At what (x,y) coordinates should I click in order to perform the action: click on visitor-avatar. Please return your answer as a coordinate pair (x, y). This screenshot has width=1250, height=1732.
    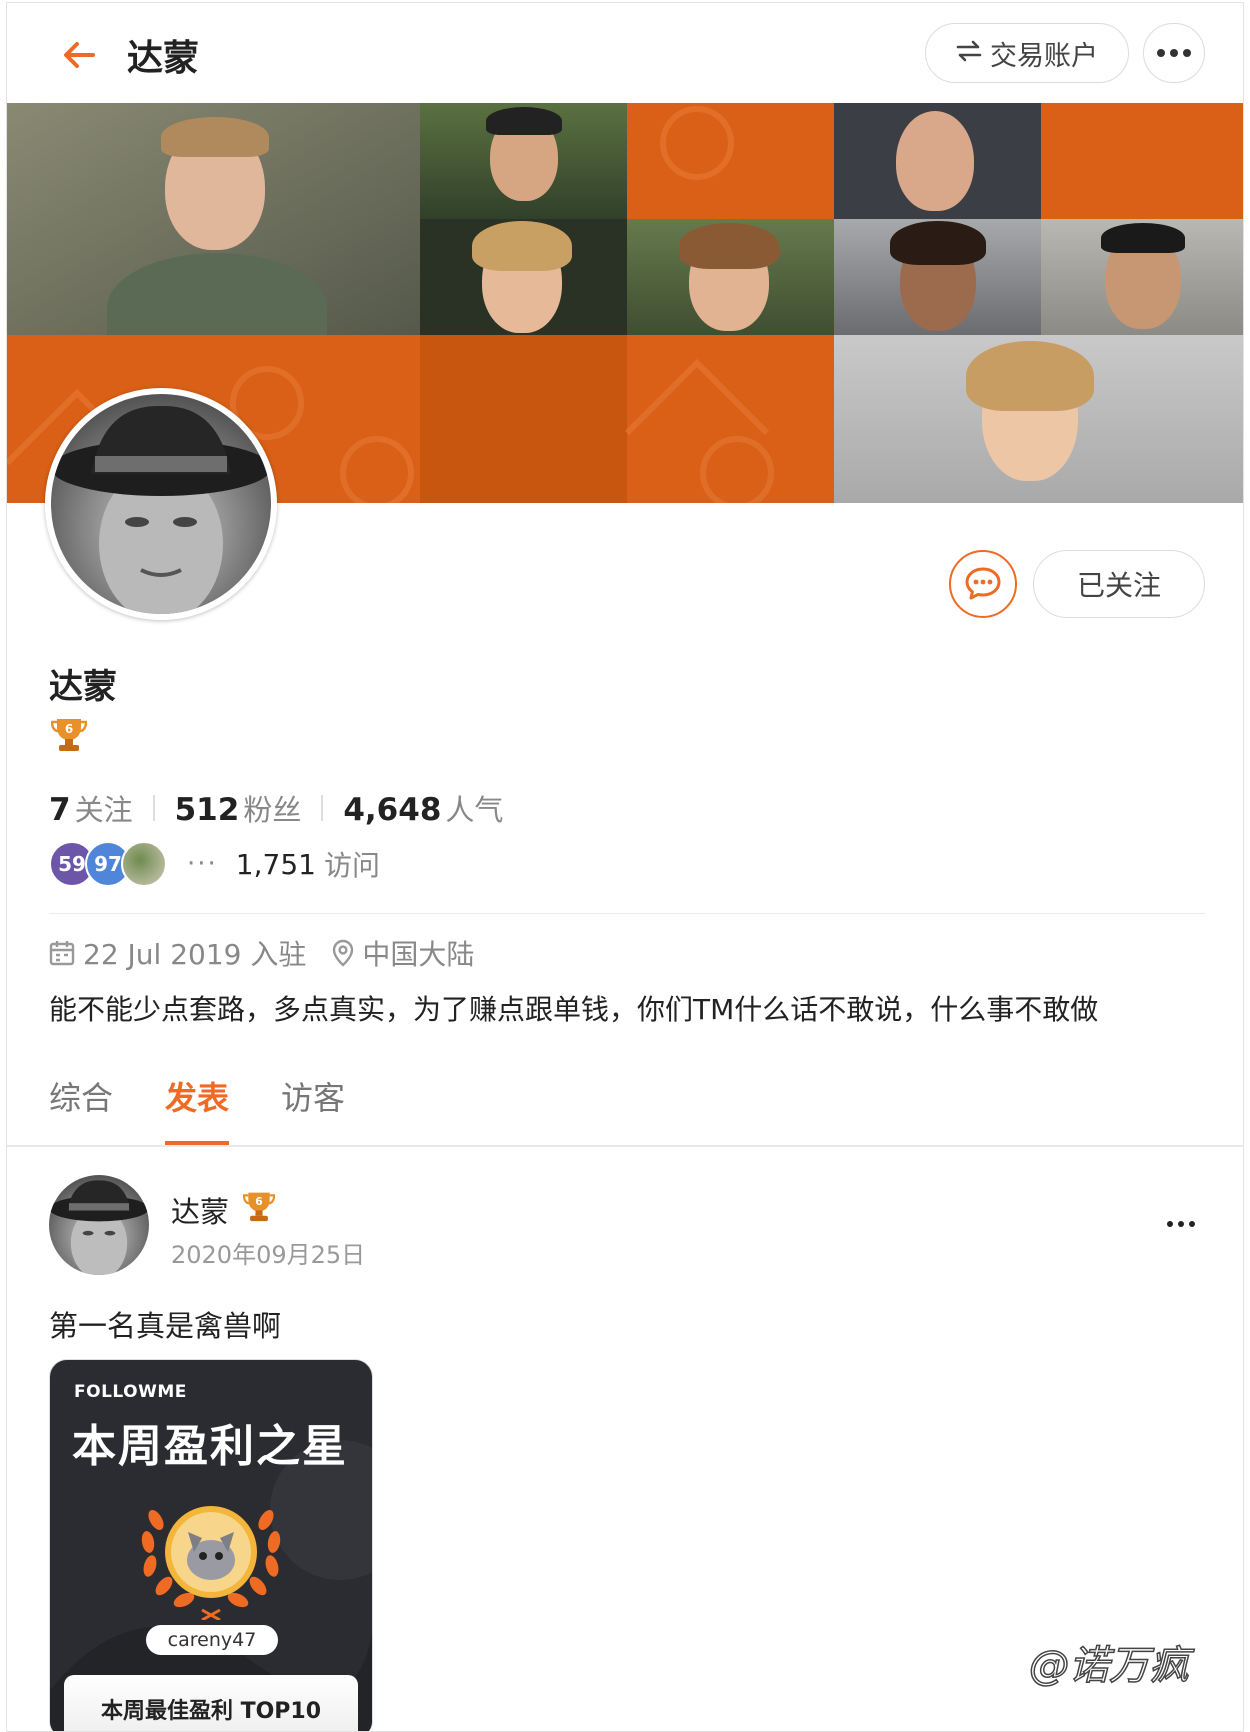
    Looking at the image, I should click on (144, 864).